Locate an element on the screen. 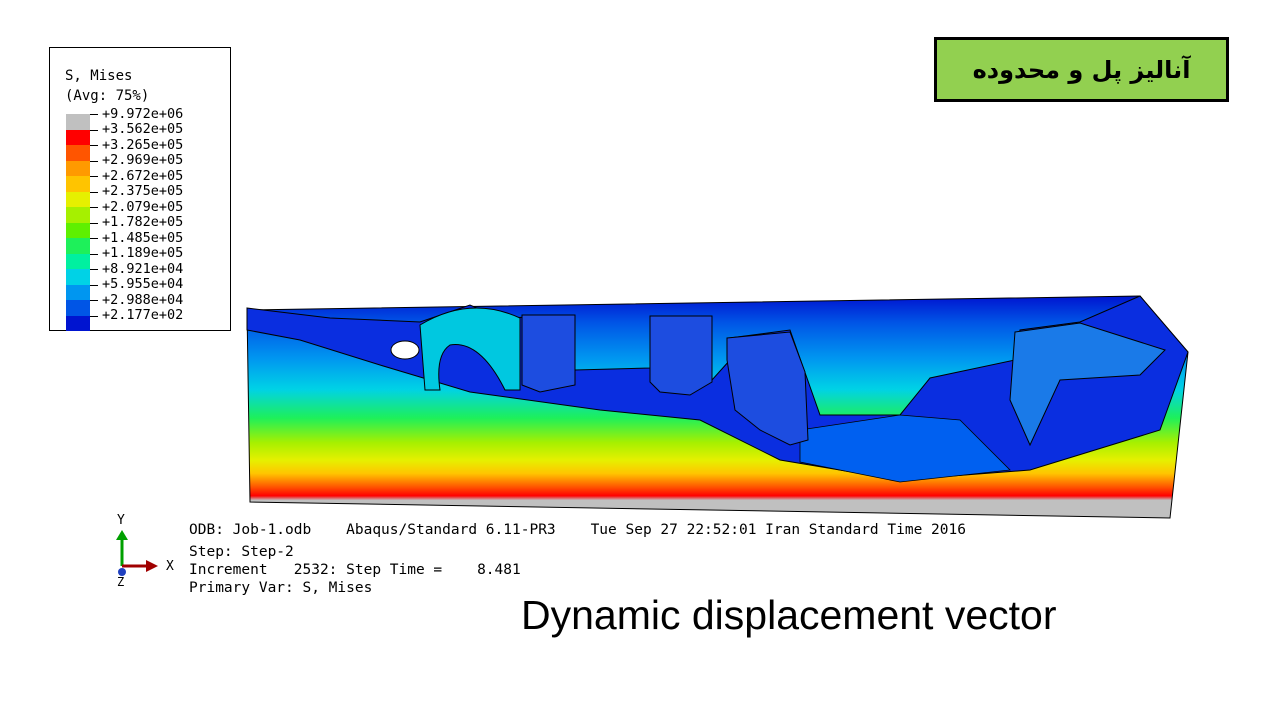  slide-caption: Dynamic displacement vector is located at coordinates (789, 615).